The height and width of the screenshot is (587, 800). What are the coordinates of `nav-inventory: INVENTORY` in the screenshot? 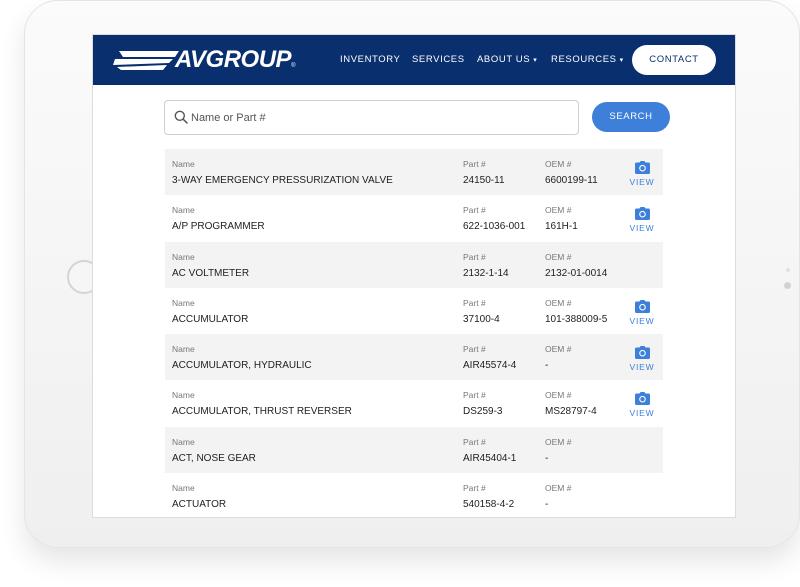 It's located at (370, 59).